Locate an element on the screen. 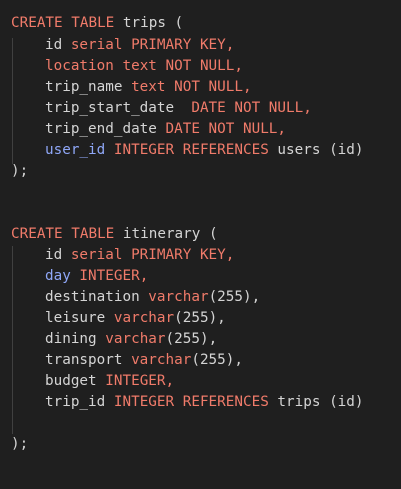  code-line: day INTEGER, is located at coordinates (79, 276).